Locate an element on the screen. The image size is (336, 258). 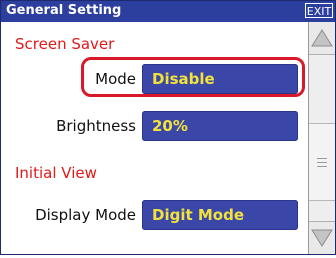
brightness-label: Brightness is located at coordinates (96, 126).